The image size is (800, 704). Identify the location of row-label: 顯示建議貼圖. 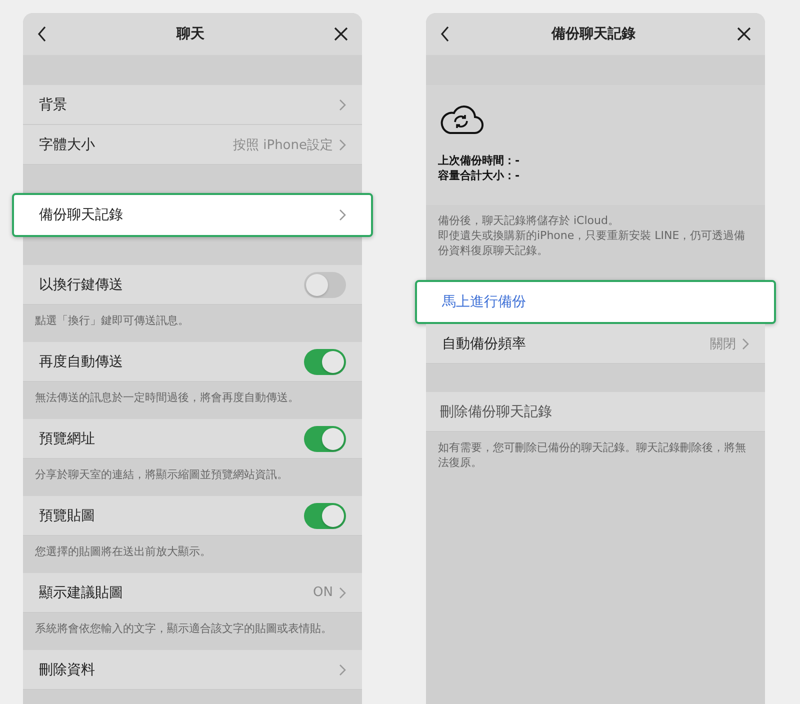
(81, 593).